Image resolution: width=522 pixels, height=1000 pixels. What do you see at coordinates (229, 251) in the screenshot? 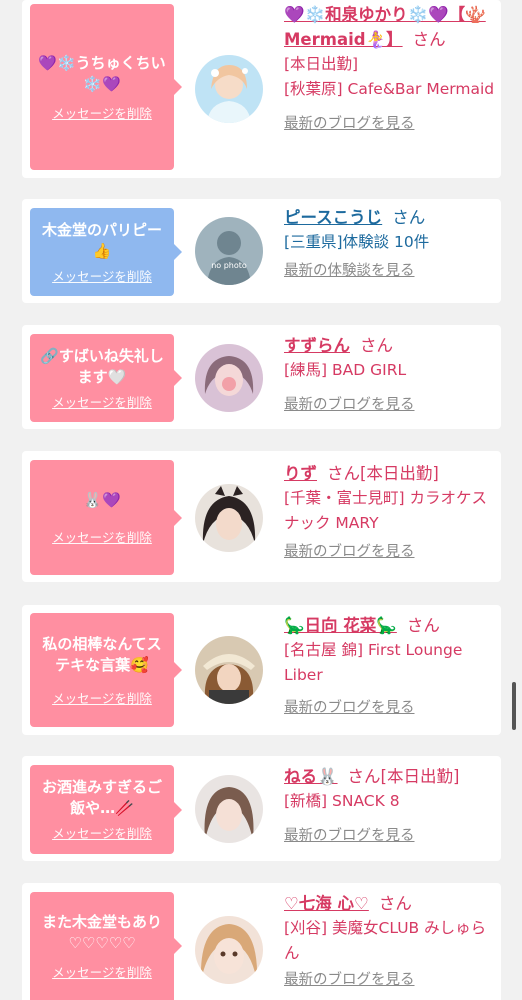
I see `avatar: no photo` at bounding box center [229, 251].